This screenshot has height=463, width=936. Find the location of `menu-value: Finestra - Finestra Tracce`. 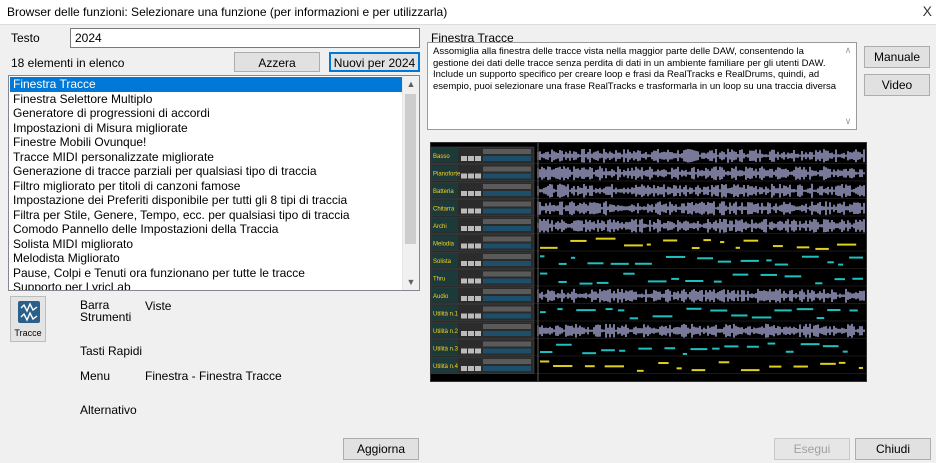

menu-value: Finestra - Finestra Tracce is located at coordinates (213, 376).